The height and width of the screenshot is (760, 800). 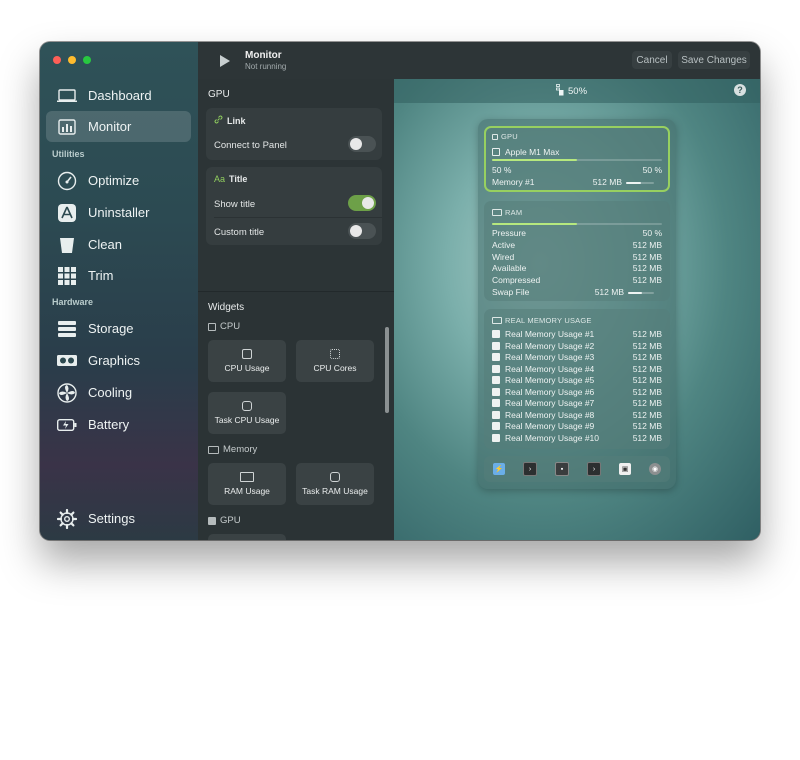 I want to click on gpu-device-row: Apple M1 Max, so click(x=525, y=152).